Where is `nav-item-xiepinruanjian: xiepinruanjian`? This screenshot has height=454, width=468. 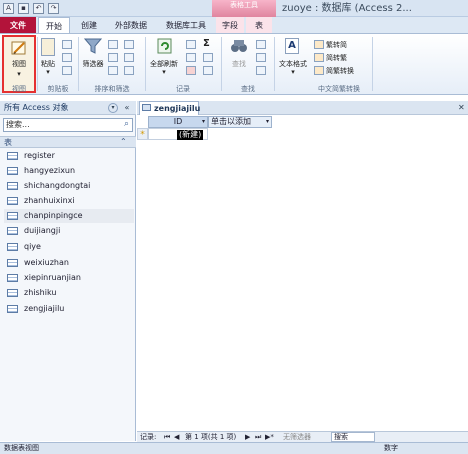 nav-item-xiepinruanjian: xiepinruanjian is located at coordinates (69, 278).